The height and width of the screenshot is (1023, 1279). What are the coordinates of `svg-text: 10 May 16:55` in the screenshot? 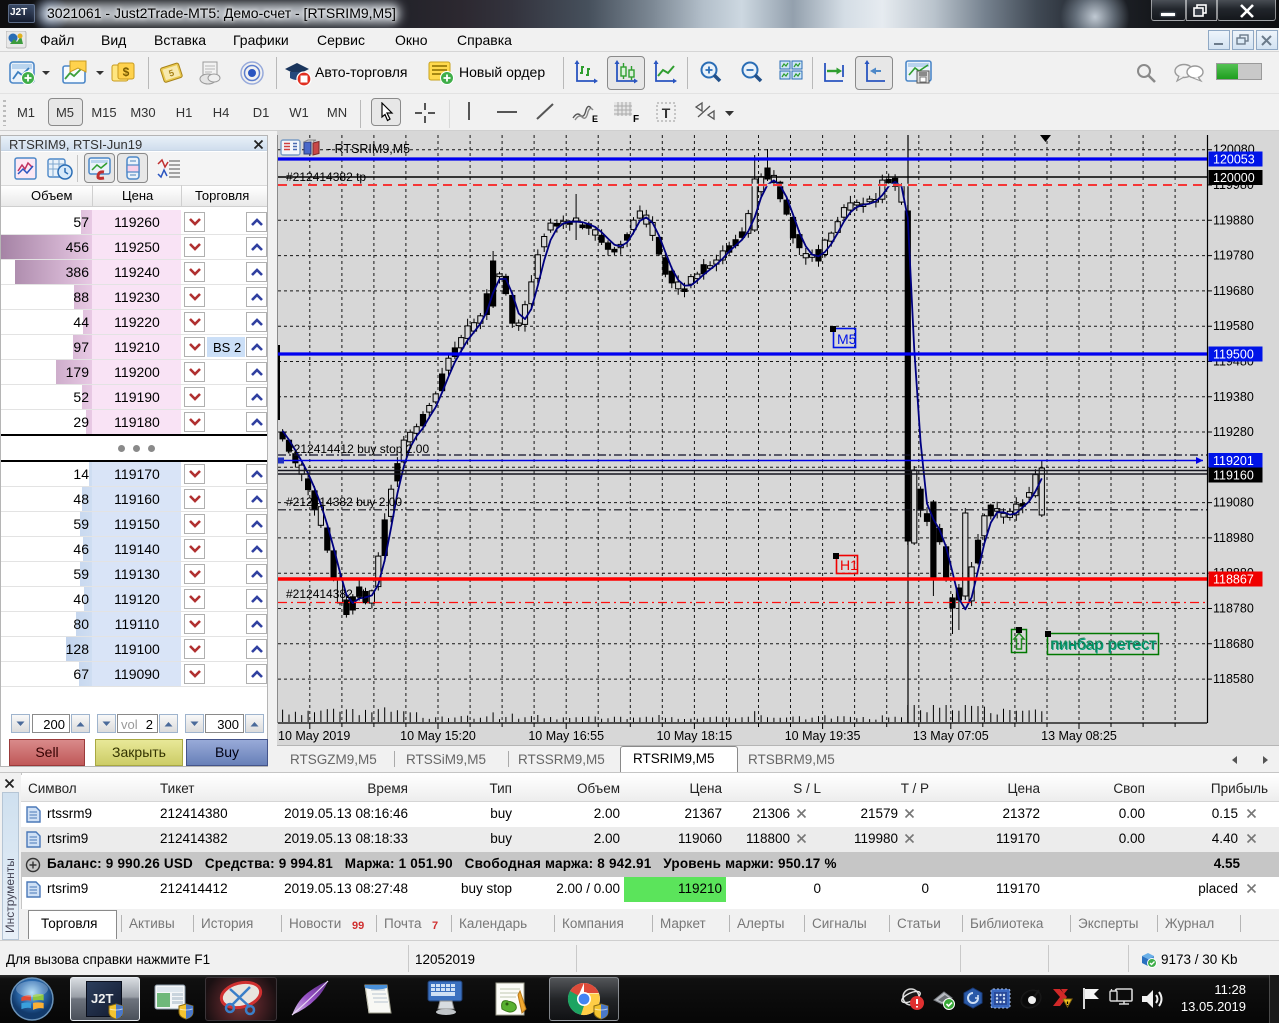 It's located at (566, 736).